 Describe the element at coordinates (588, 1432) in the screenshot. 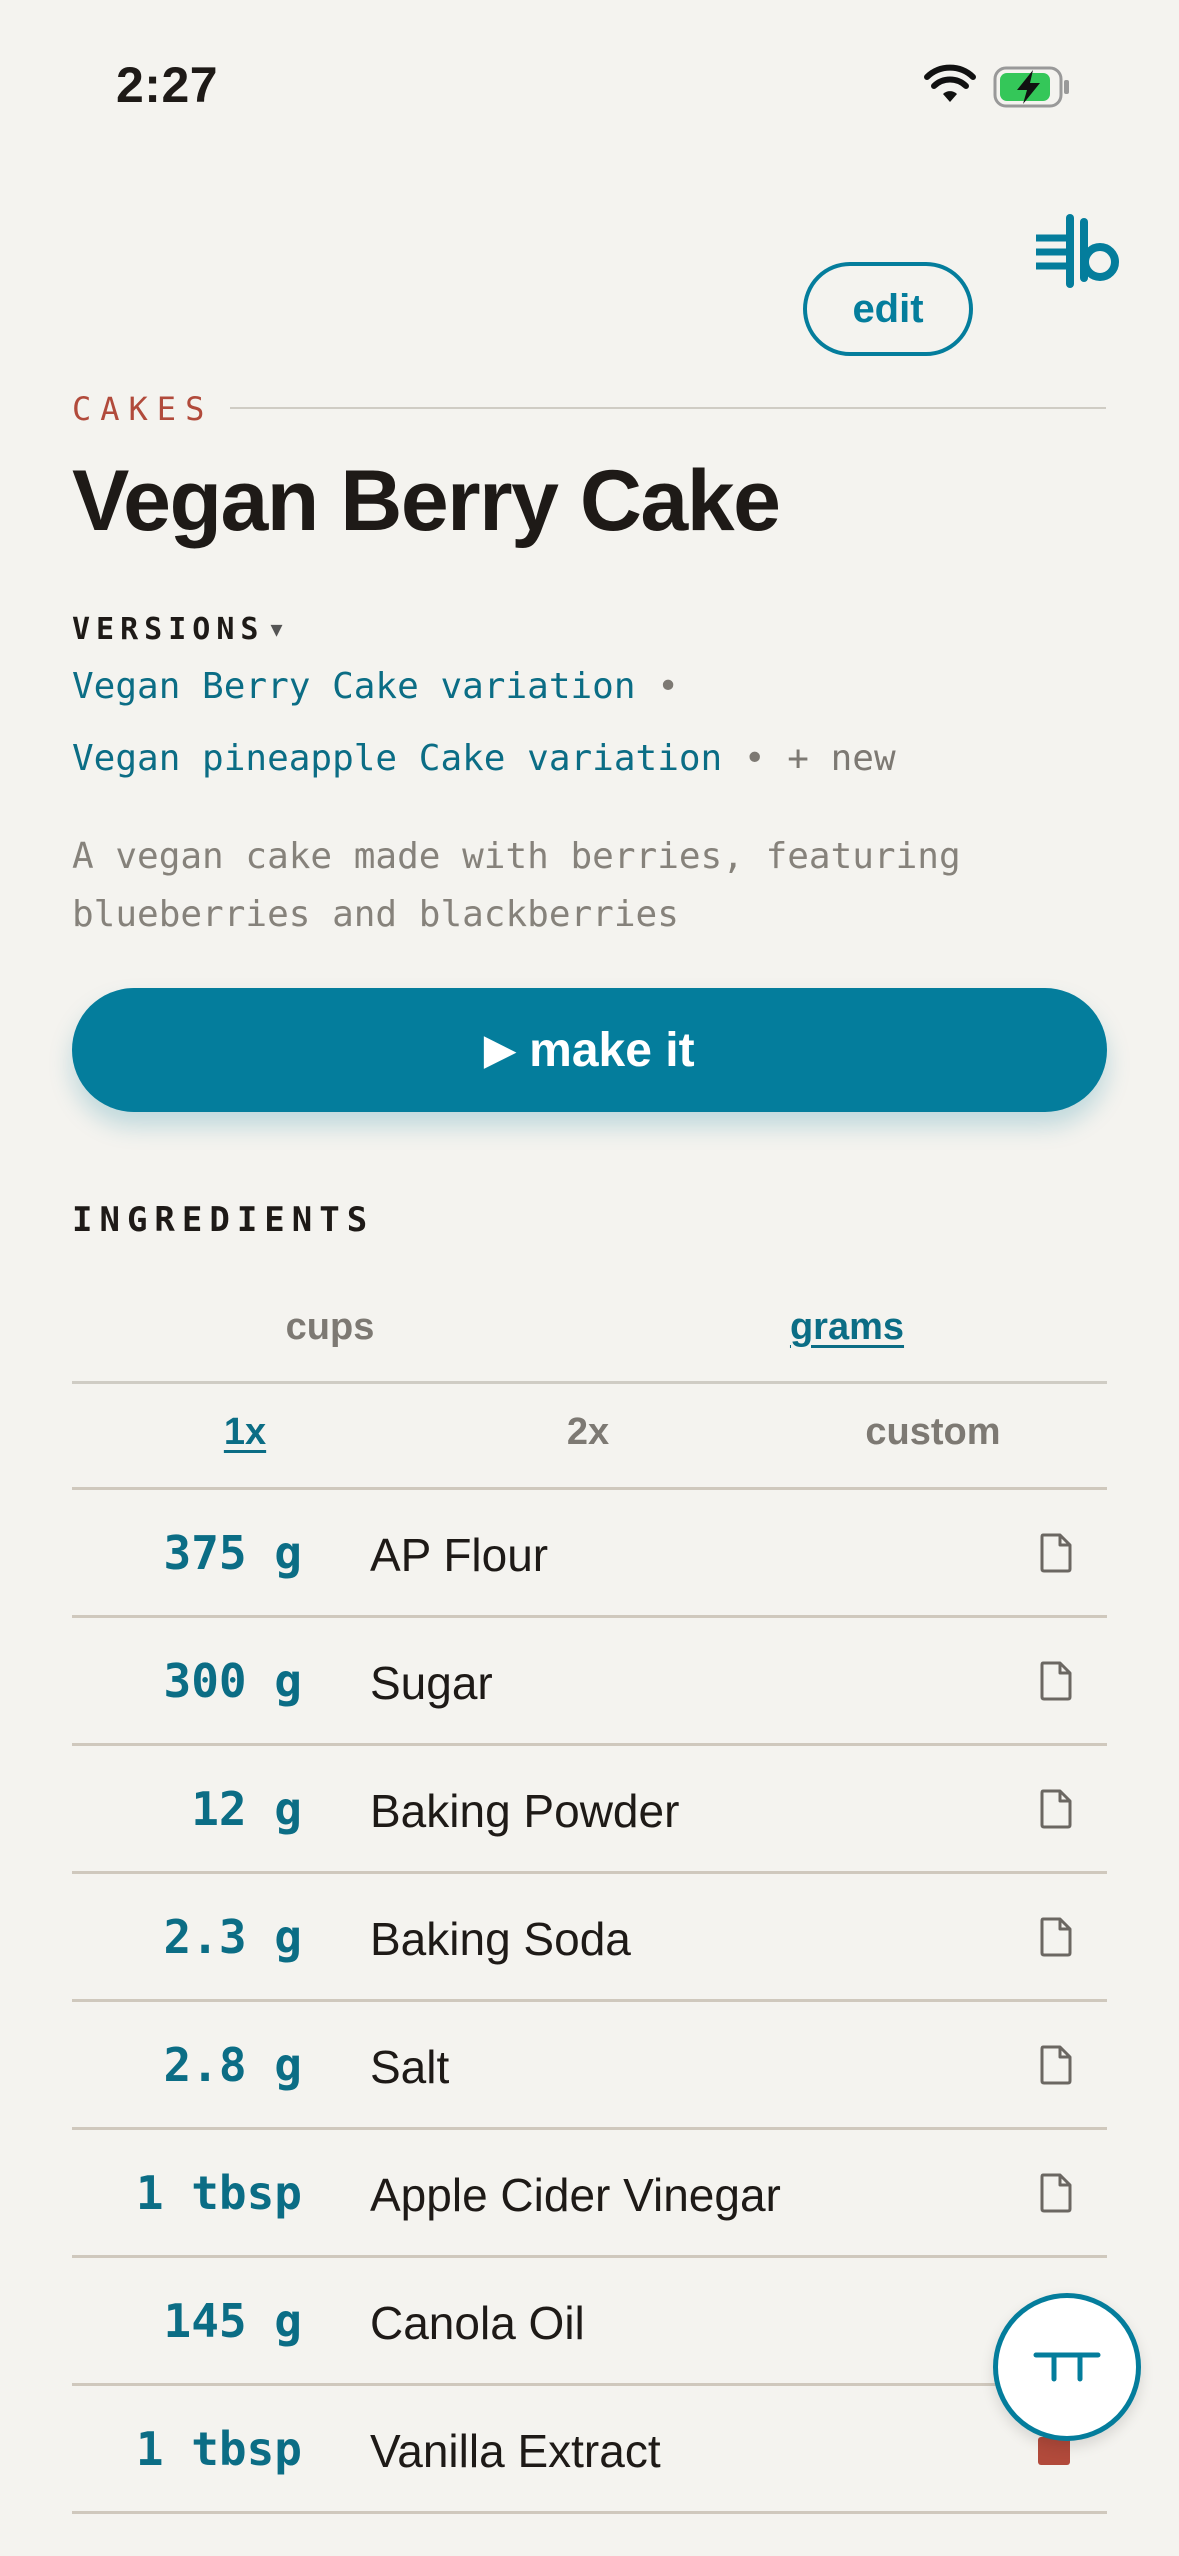

I see `multiplier-2x-button: 2x` at that location.